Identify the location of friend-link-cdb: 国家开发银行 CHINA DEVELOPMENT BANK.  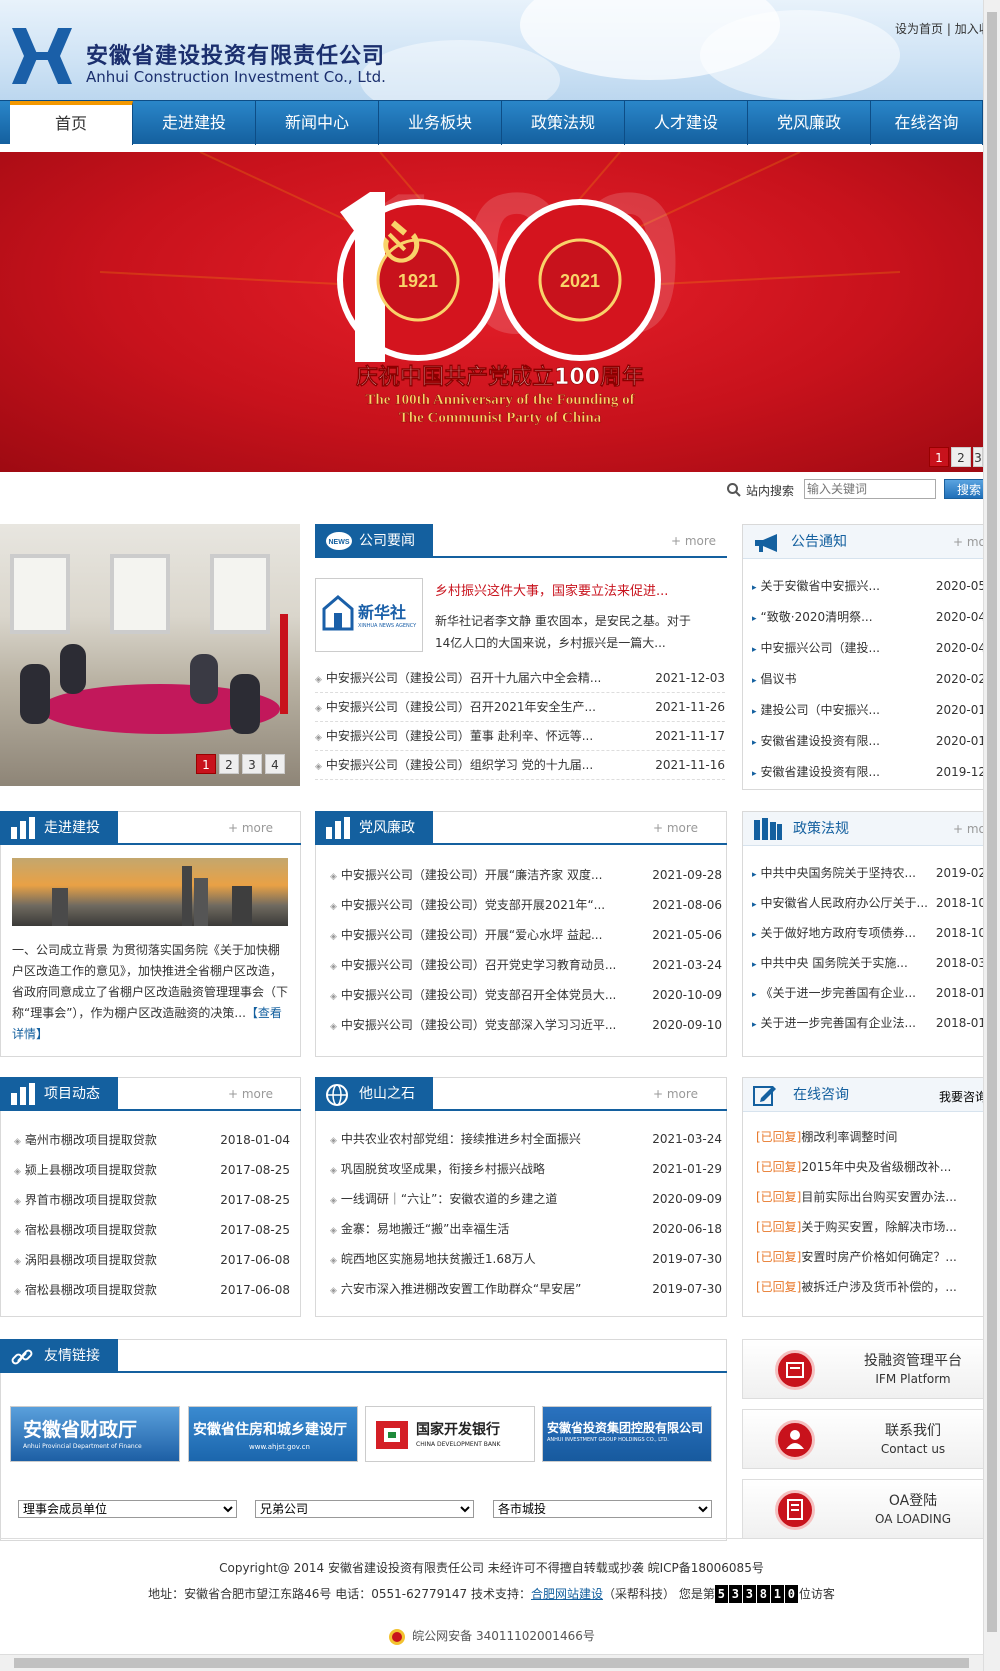
(450, 1434).